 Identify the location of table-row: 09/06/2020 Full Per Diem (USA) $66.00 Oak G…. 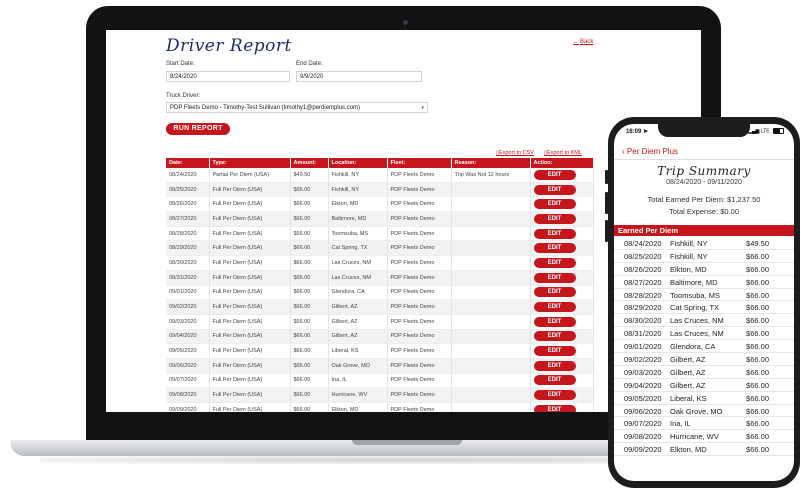
(380, 366).